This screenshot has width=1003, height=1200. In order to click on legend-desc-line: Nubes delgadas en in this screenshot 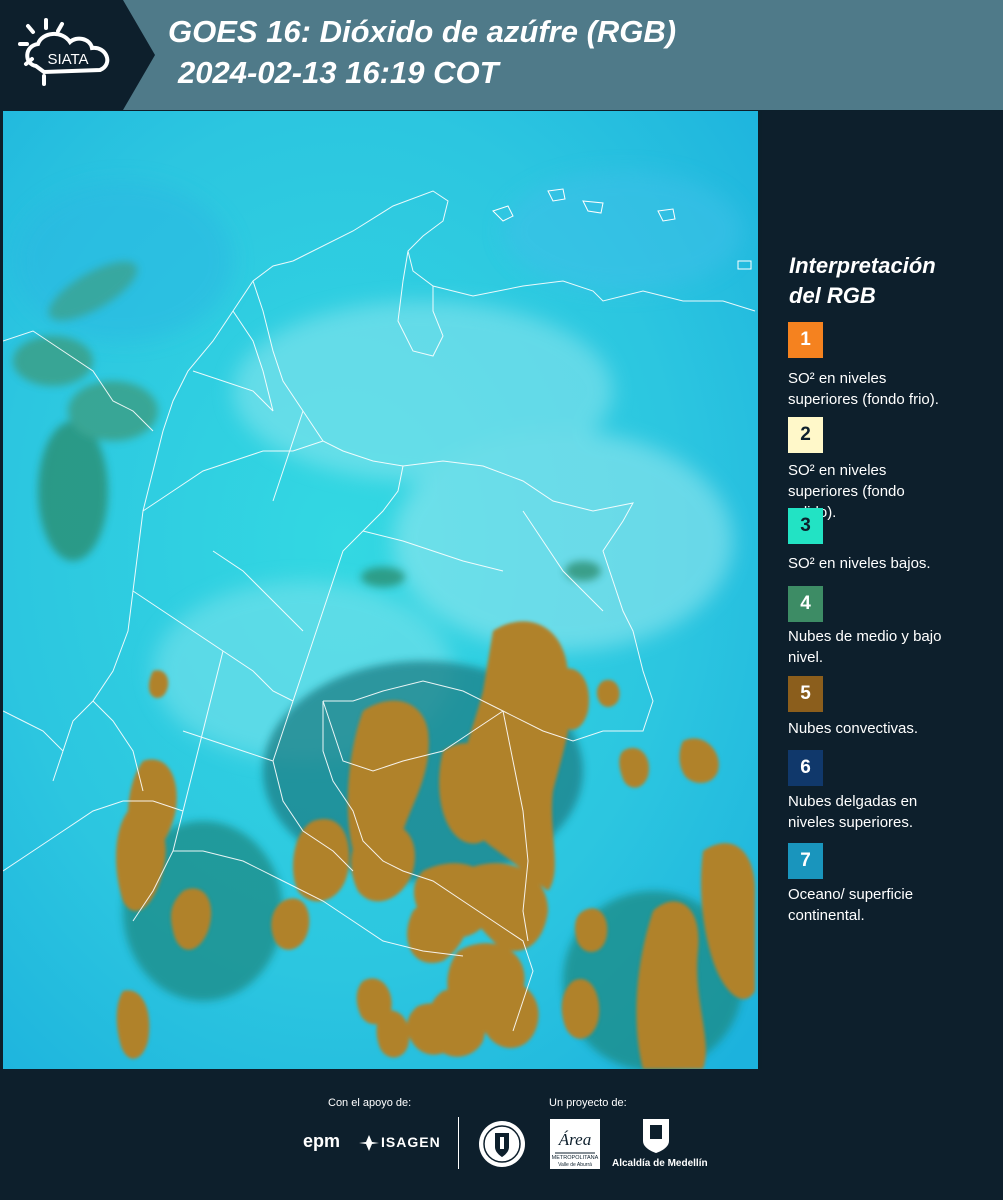, I will do `click(853, 801)`.